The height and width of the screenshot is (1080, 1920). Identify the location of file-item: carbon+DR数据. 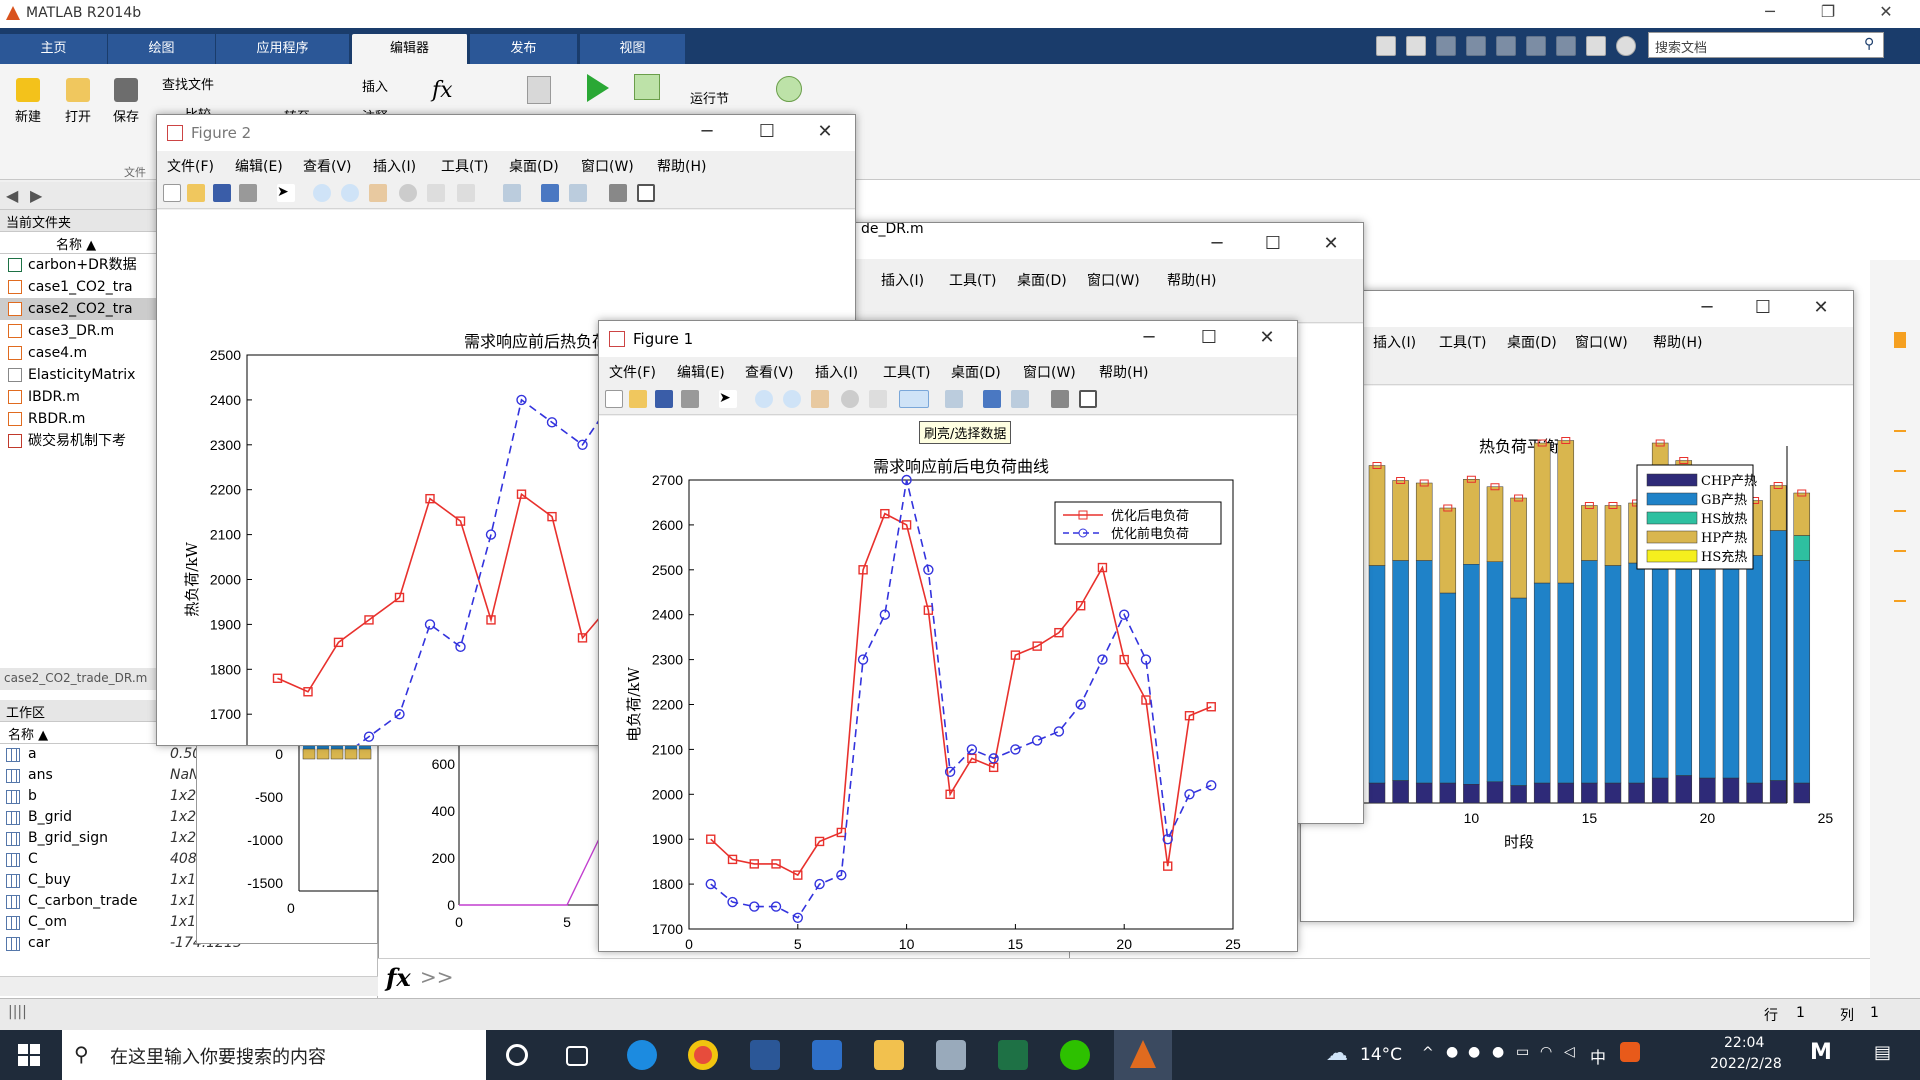
(78, 265).